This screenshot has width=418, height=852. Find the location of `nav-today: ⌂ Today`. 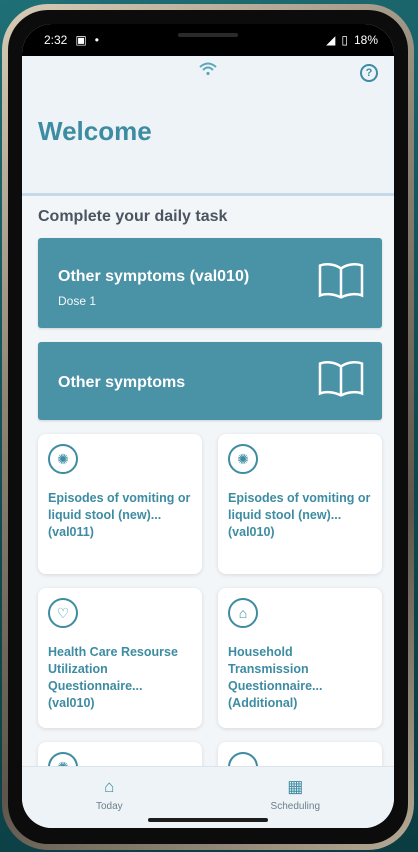

nav-today: ⌂ Today is located at coordinates (109, 794).